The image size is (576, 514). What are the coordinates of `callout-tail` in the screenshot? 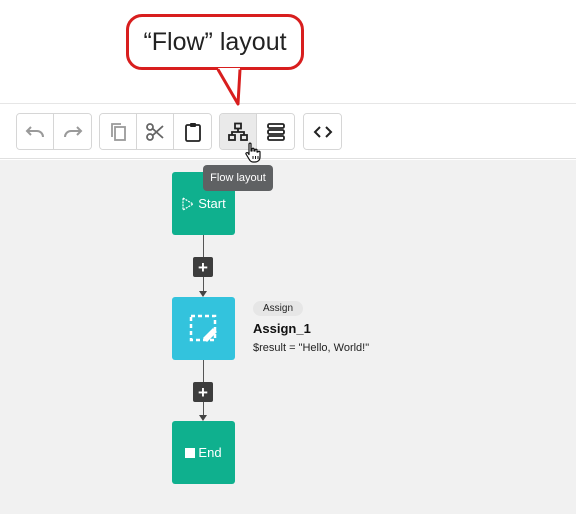 It's located at (229, 87).